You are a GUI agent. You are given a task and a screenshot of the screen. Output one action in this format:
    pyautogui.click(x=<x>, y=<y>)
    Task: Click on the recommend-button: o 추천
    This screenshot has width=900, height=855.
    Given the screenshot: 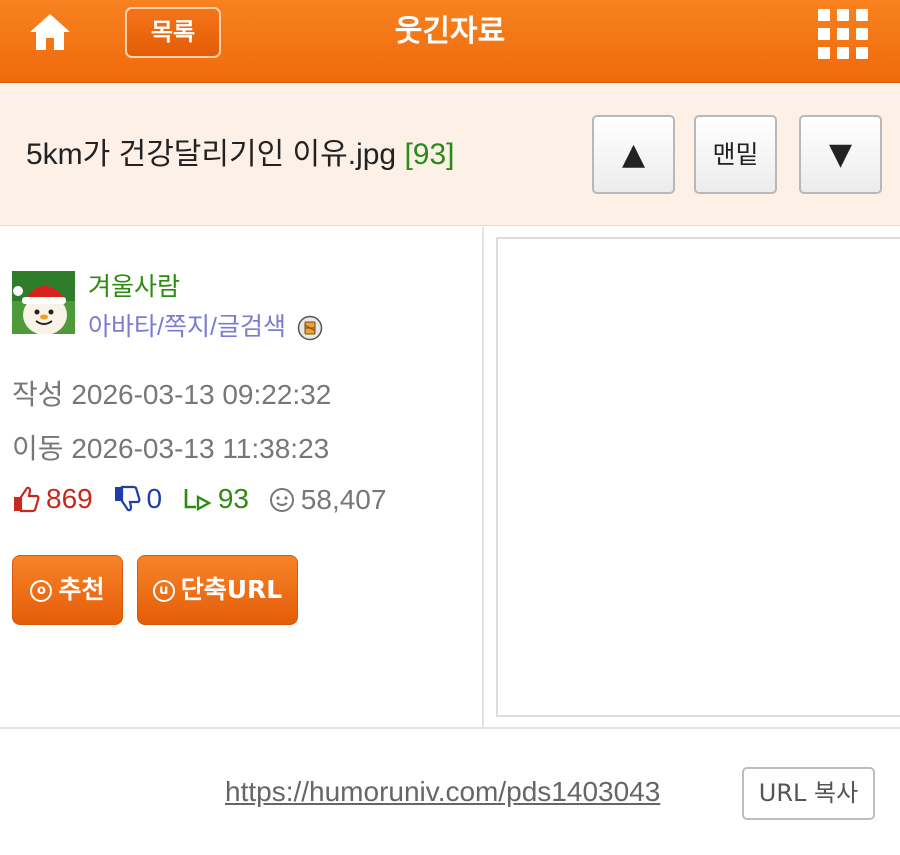 What is the action you would take?
    pyautogui.click(x=67, y=590)
    